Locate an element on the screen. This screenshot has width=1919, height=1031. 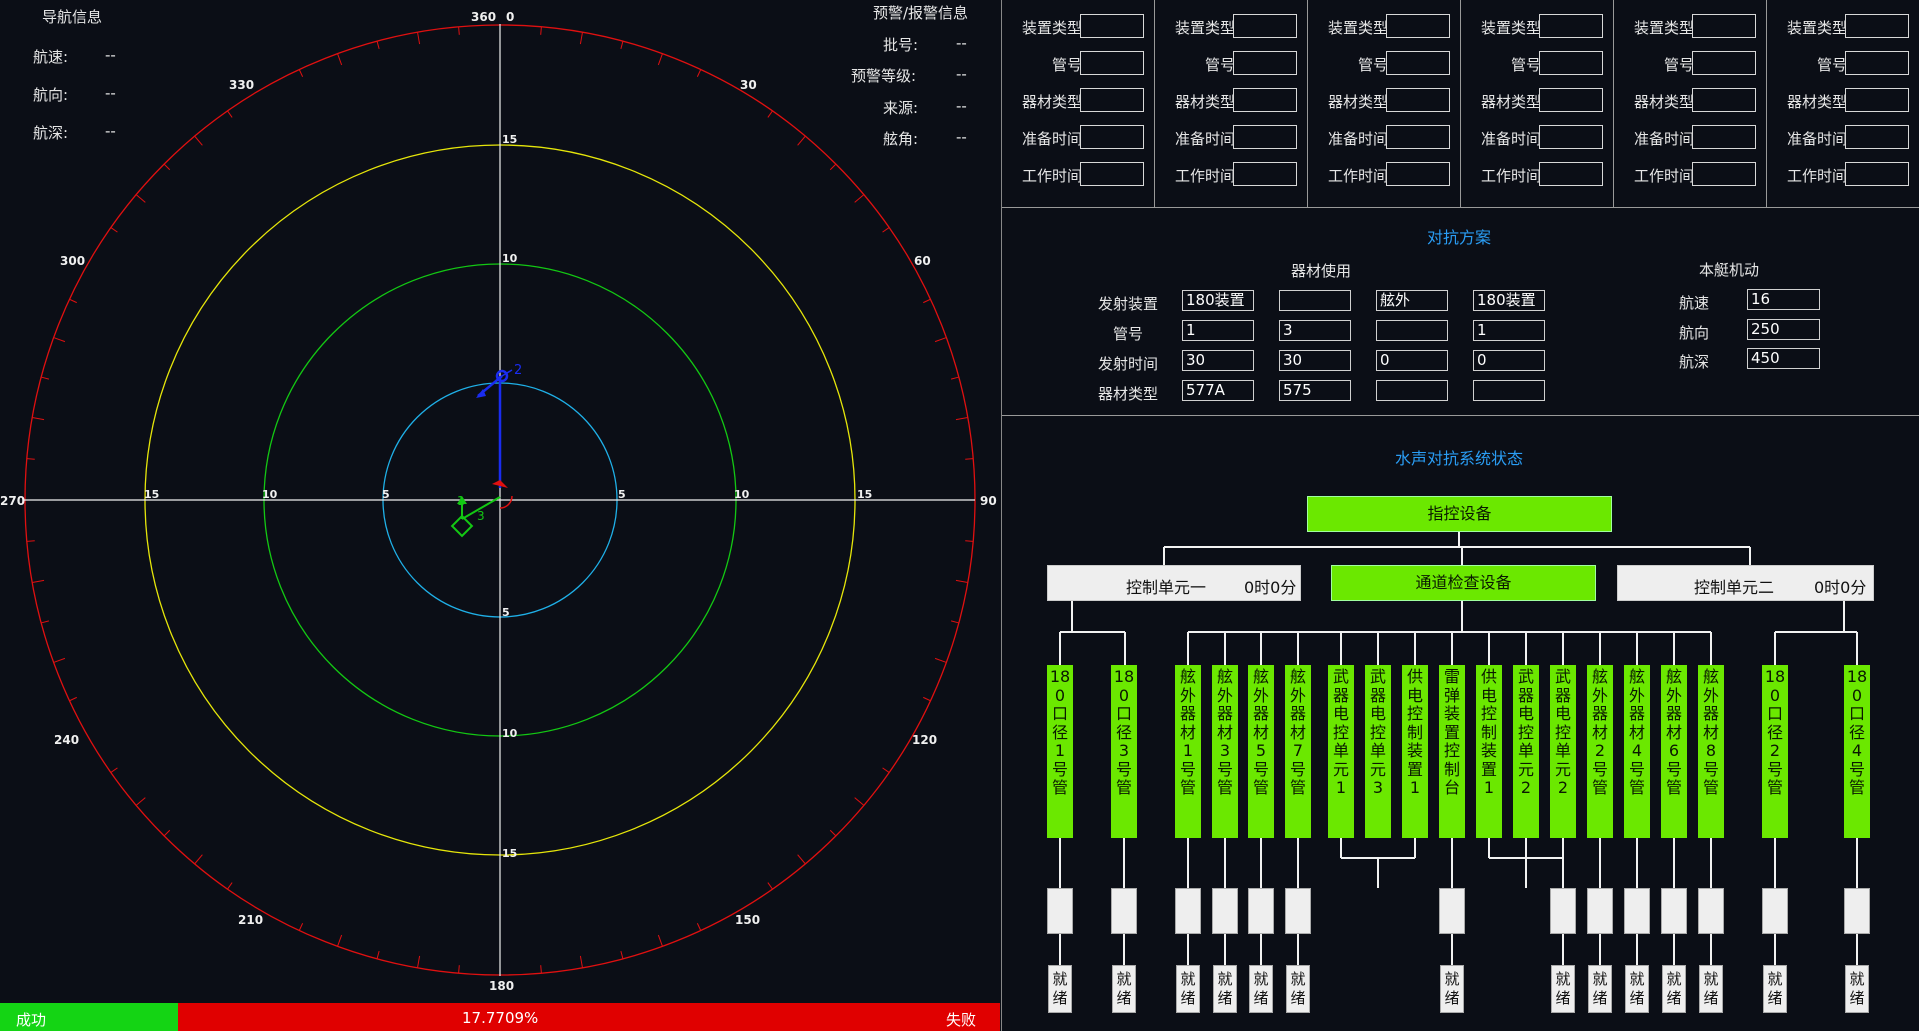
status-success-label: 成功 is located at coordinates (31, 1020).